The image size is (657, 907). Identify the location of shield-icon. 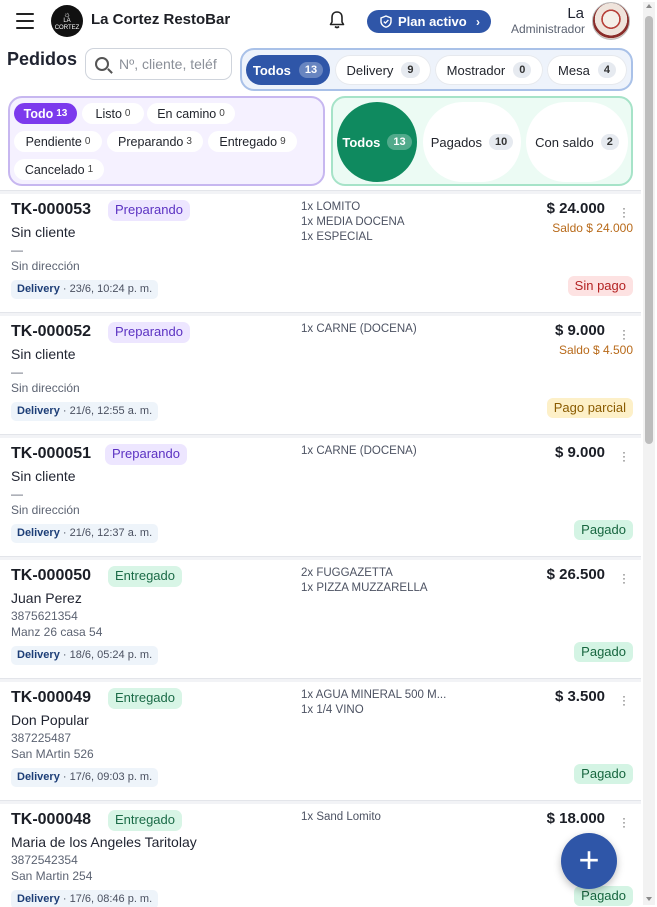
(386, 21).